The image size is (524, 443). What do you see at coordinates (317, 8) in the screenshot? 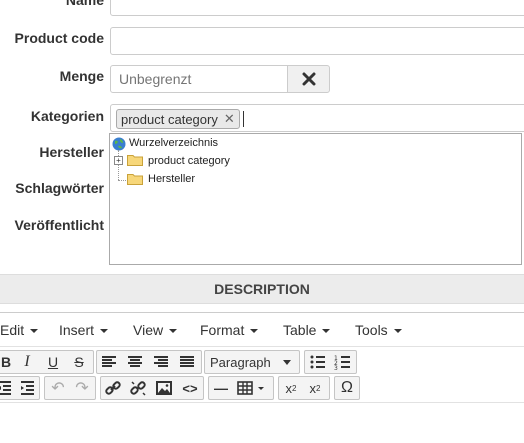
I see `name-input` at bounding box center [317, 8].